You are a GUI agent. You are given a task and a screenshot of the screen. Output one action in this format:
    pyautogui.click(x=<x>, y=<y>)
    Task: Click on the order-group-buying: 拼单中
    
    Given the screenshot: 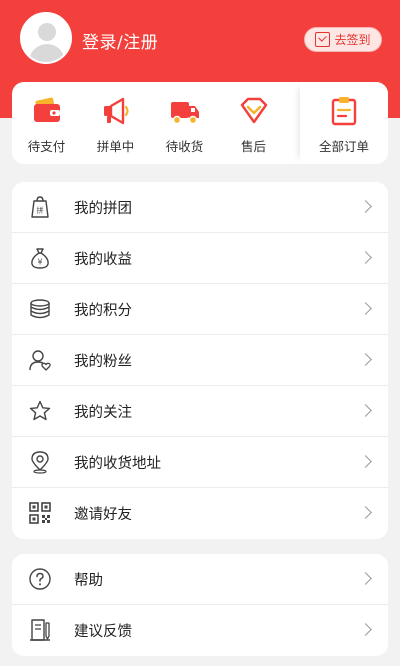 What is the action you would take?
    pyautogui.click(x=115, y=123)
    